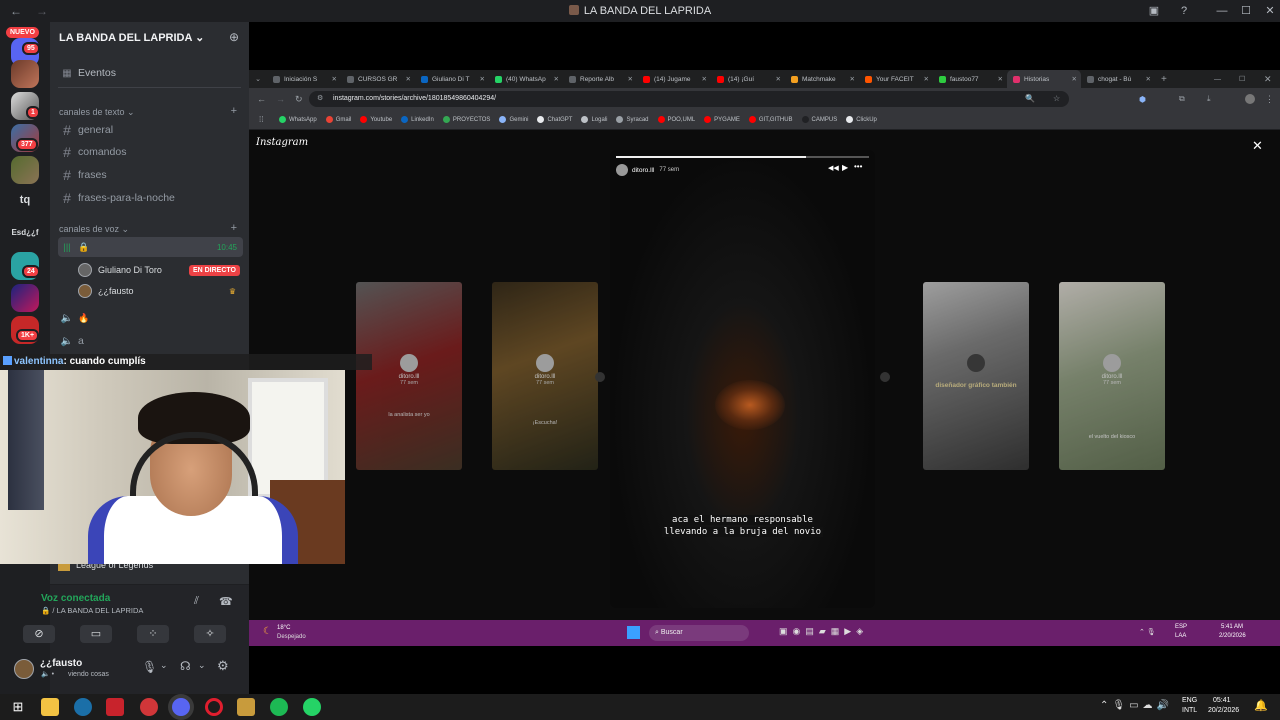 The width and height of the screenshot is (1280, 720). Describe the element at coordinates (594, 119) in the screenshot. I see `bookmark-item: Logali` at that location.